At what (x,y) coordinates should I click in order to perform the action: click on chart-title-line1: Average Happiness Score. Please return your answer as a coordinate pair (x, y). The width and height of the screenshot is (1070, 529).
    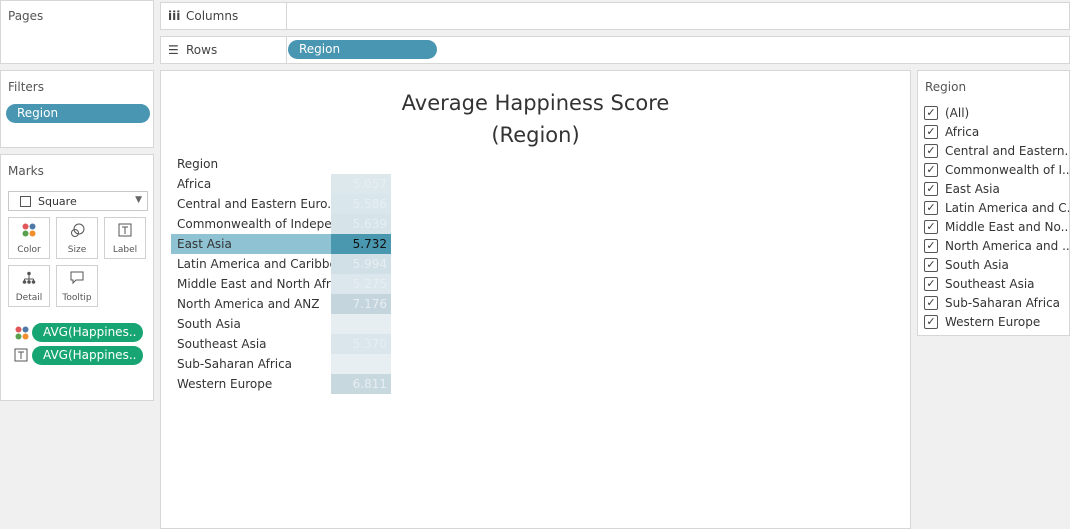
    Looking at the image, I should click on (535, 103).